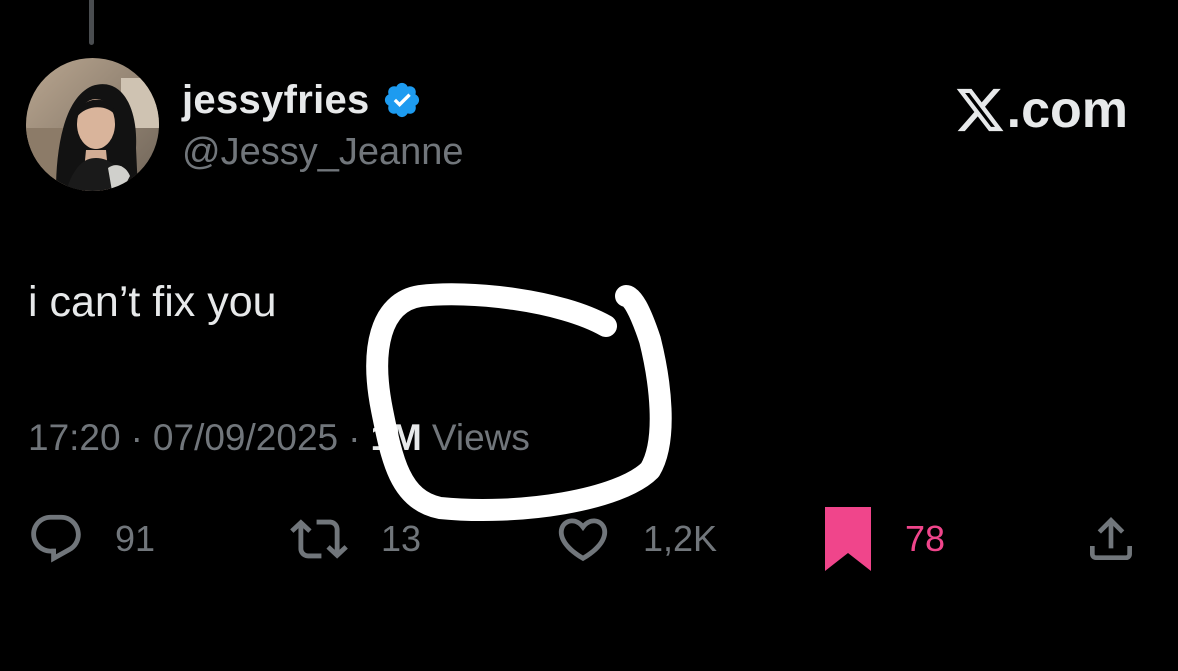 The width and height of the screenshot is (1178, 671). I want to click on repost-button: 13, so click(354, 539).